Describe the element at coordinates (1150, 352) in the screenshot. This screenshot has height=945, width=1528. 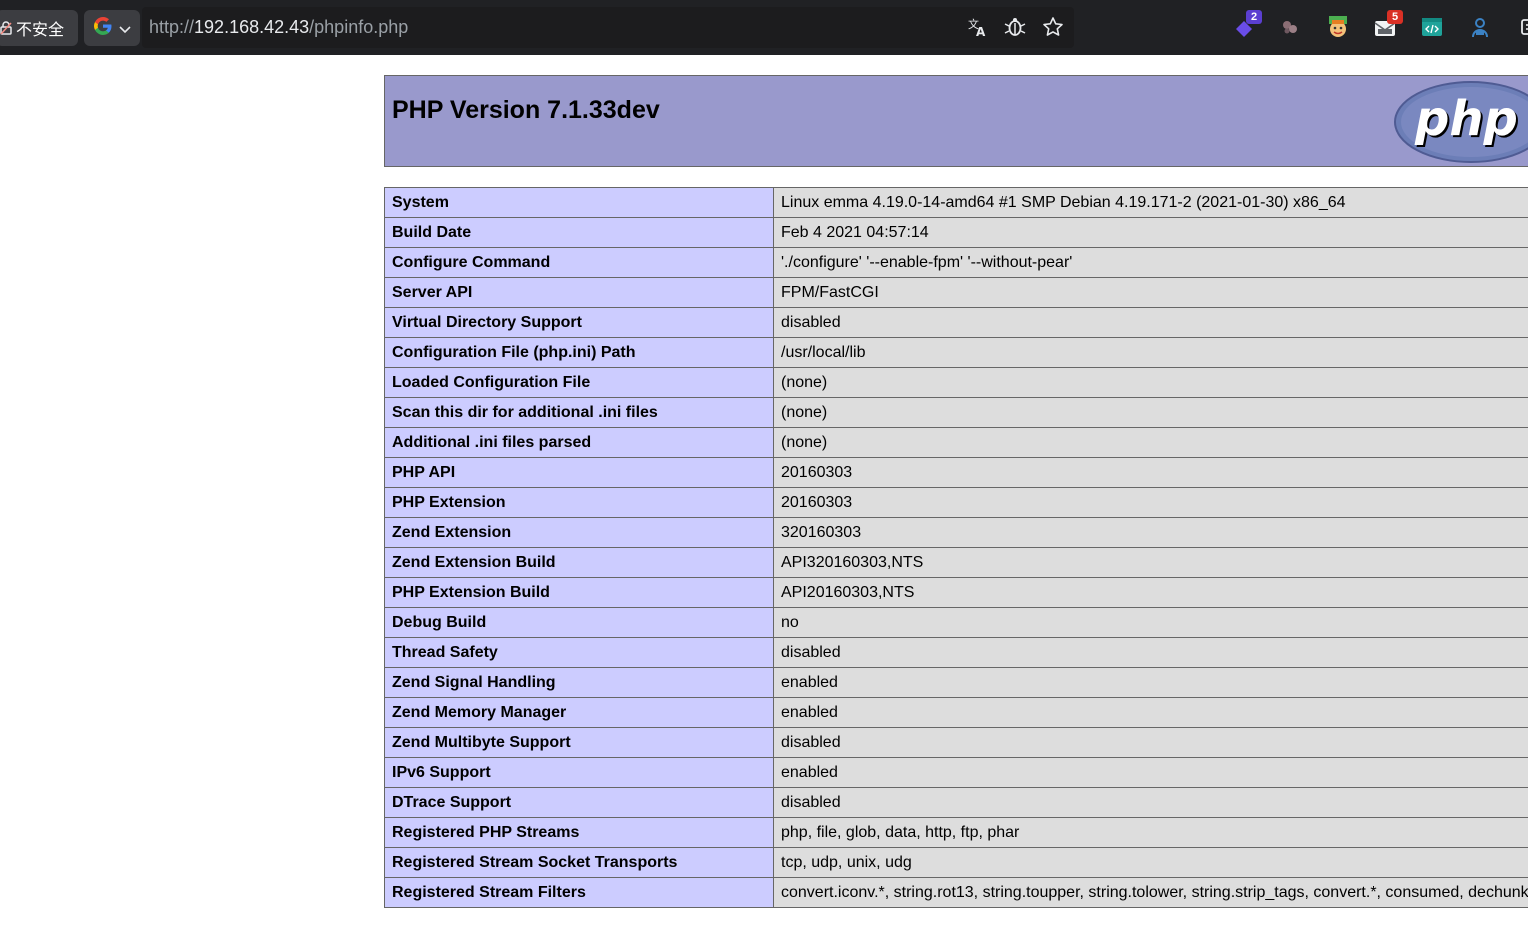
I see `setting-value: /usr/local/lib` at that location.